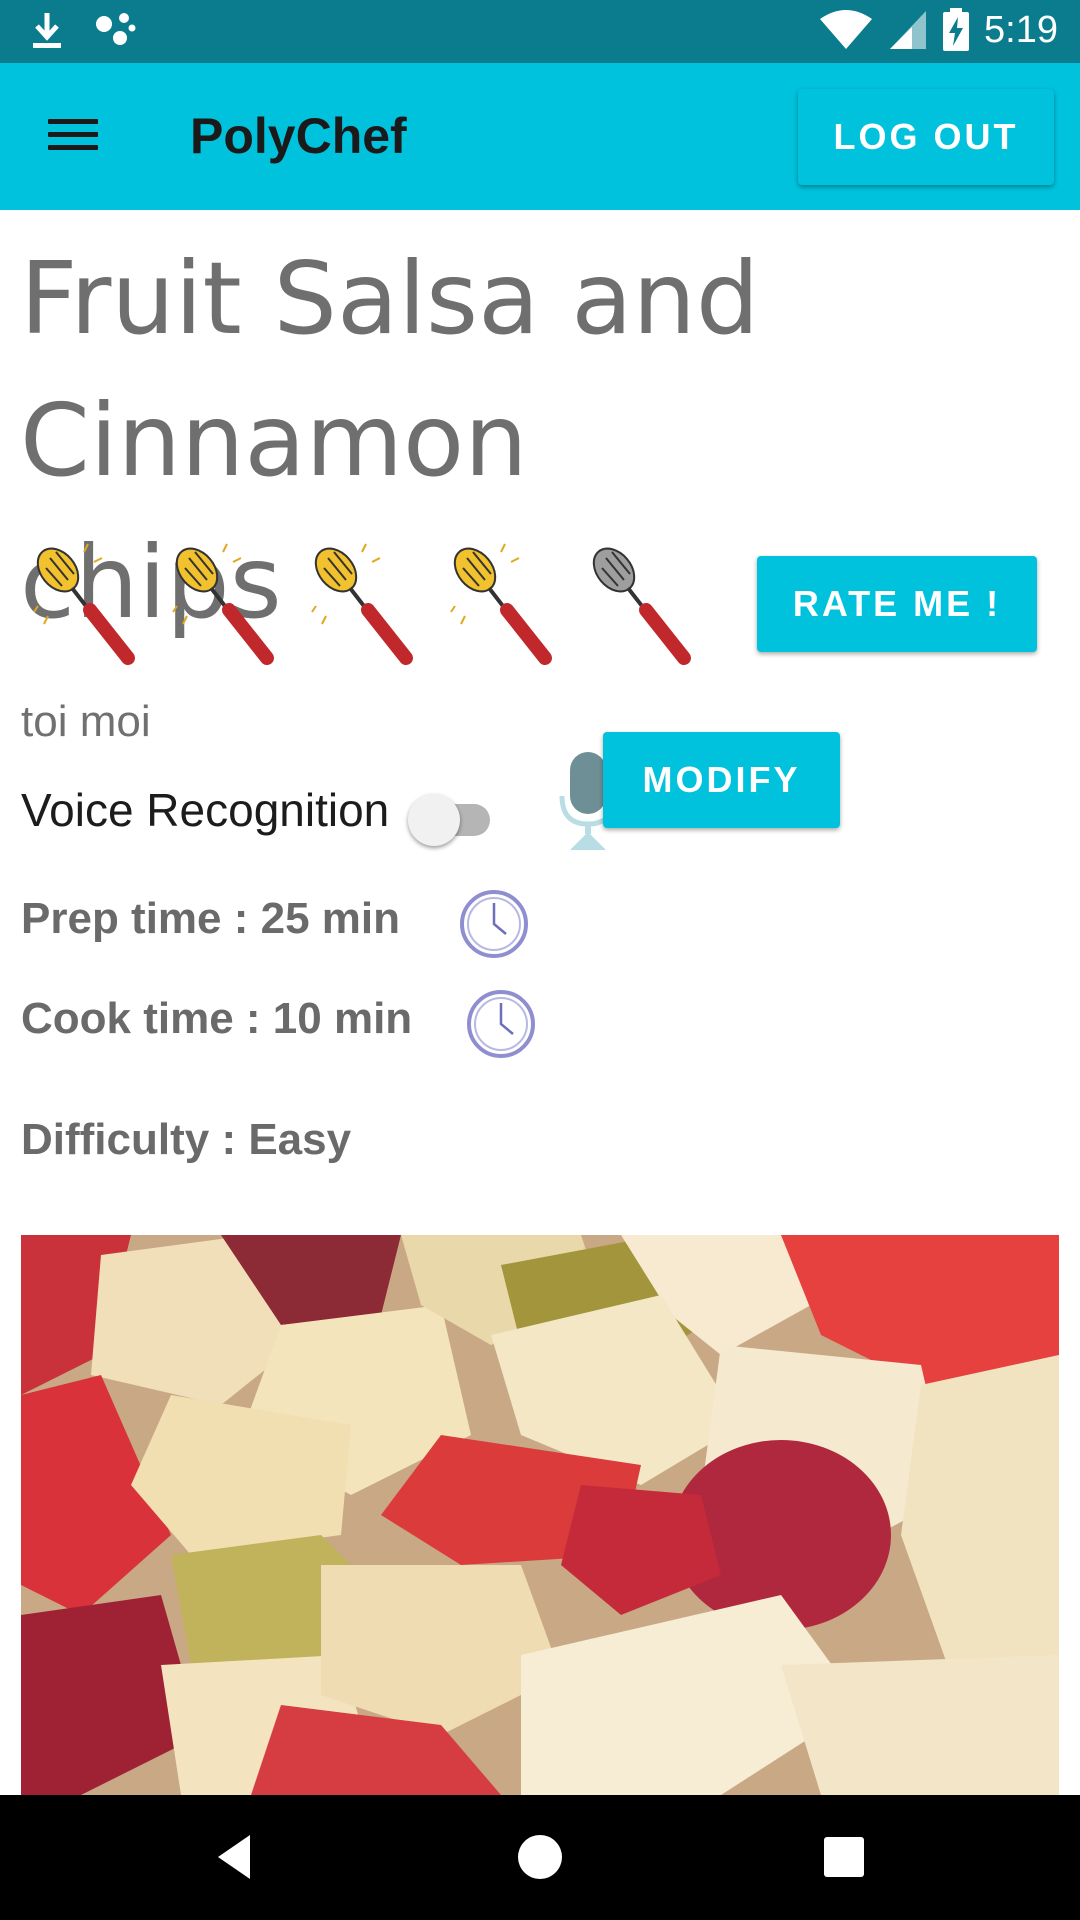 The image size is (1080, 1920). Describe the element at coordinates (205, 810) in the screenshot. I see `voice-recognition-label: Voice Recognition` at that location.